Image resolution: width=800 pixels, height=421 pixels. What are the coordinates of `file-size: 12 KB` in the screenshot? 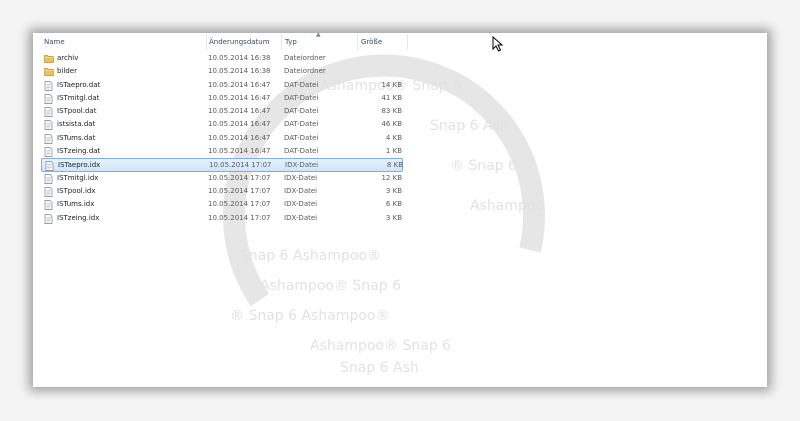 It's located at (391, 177).